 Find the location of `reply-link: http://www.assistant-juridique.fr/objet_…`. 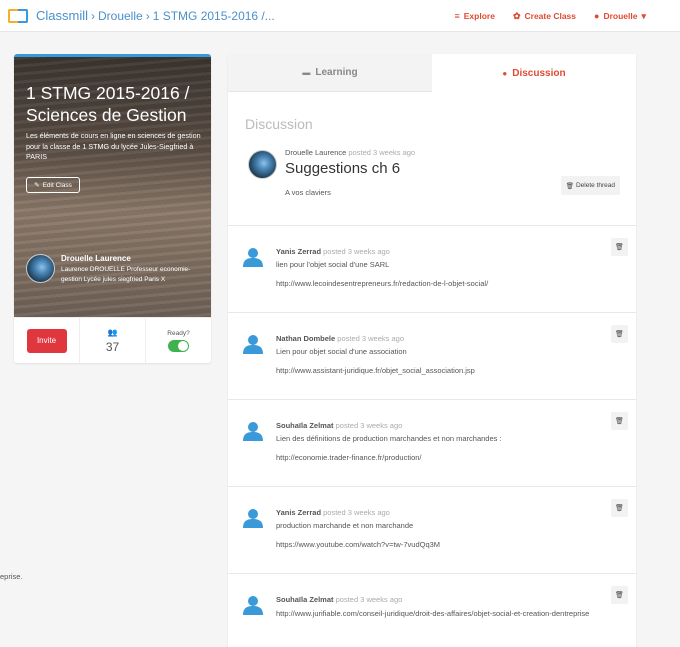

reply-link: http://www.assistant-juridique.fr/objet_… is located at coordinates (441, 370).